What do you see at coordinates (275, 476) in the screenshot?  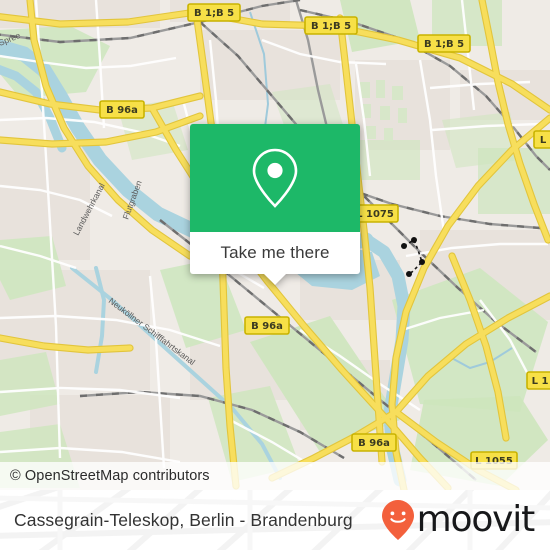 I see `map-attribution: © OpenStreetMap contributors` at bounding box center [275, 476].